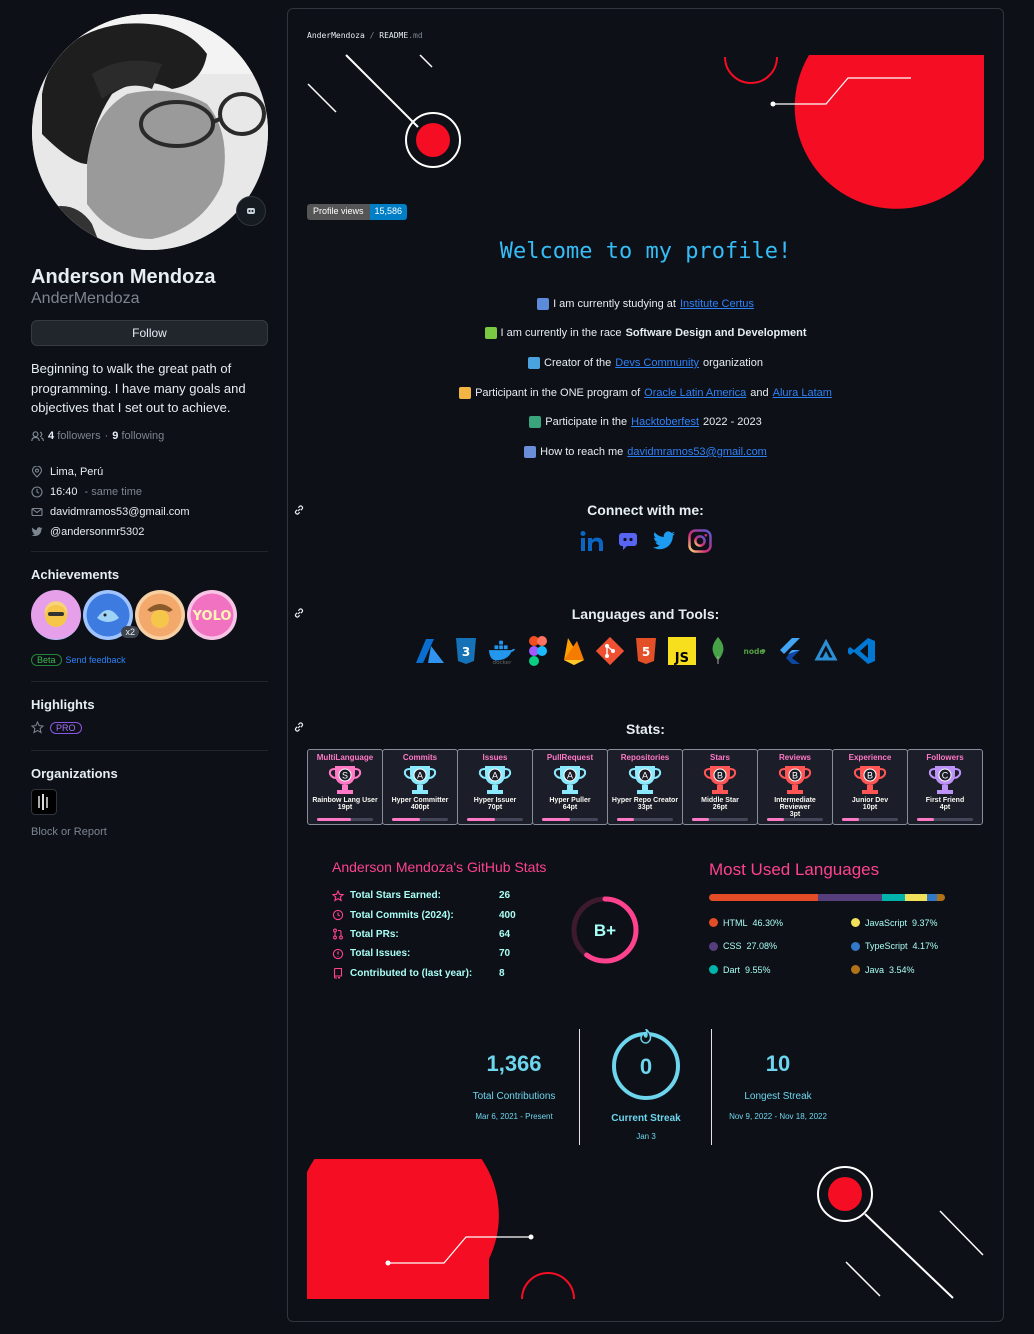 Image resolution: width=1034 pixels, height=1334 pixels. Describe the element at coordinates (646, 651) in the screenshot. I see `html5-icon: 5` at that location.